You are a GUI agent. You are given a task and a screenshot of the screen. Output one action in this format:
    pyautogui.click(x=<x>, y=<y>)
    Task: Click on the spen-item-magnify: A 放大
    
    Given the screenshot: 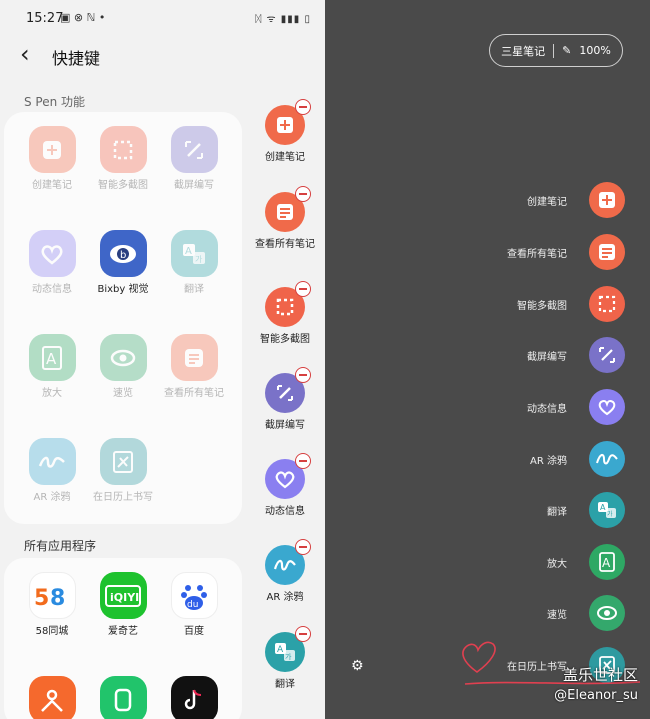 What is the action you would take?
    pyautogui.click(x=52, y=367)
    